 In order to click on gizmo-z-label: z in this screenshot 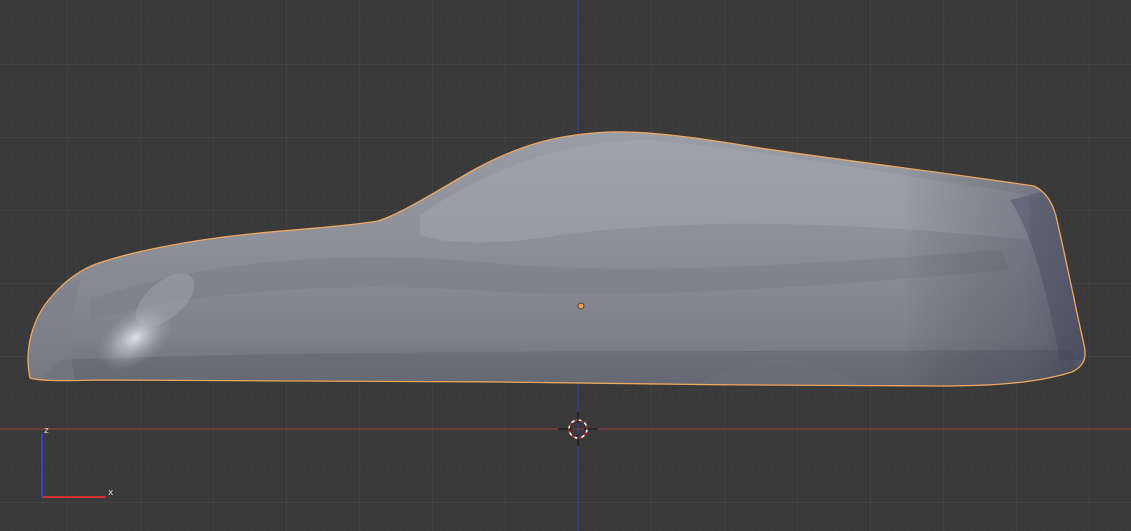, I will do `click(46, 431)`.